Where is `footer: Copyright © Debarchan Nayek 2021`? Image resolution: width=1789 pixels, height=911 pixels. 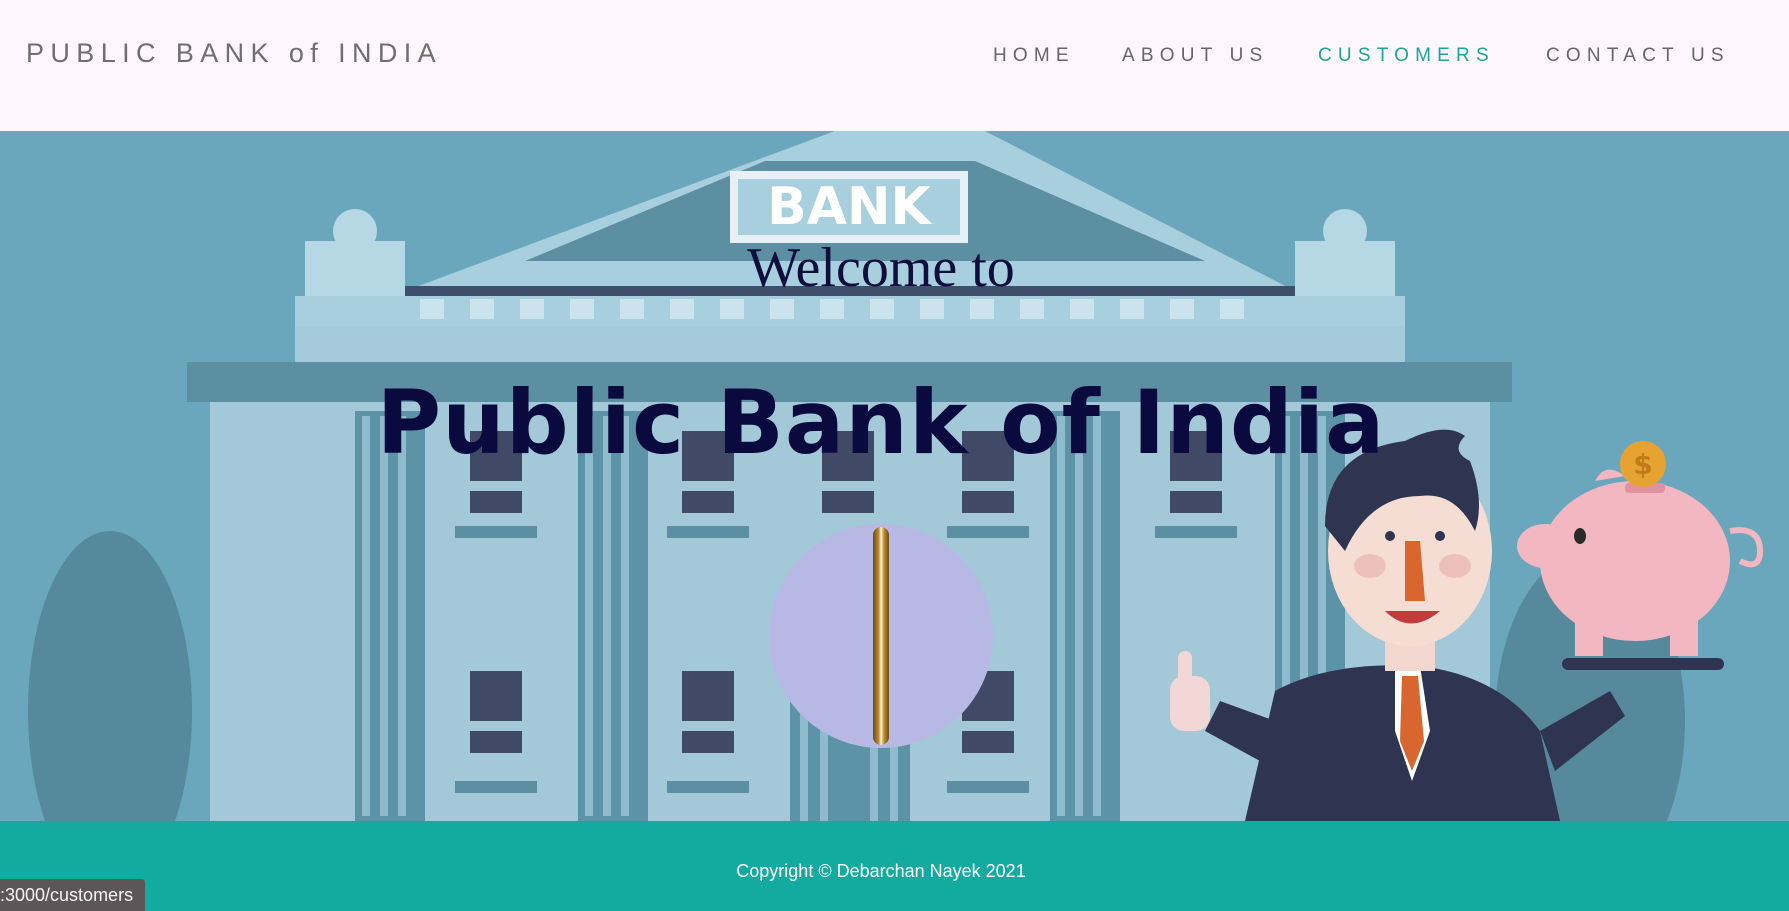 footer: Copyright © Debarchan Nayek 2021 is located at coordinates (894, 866).